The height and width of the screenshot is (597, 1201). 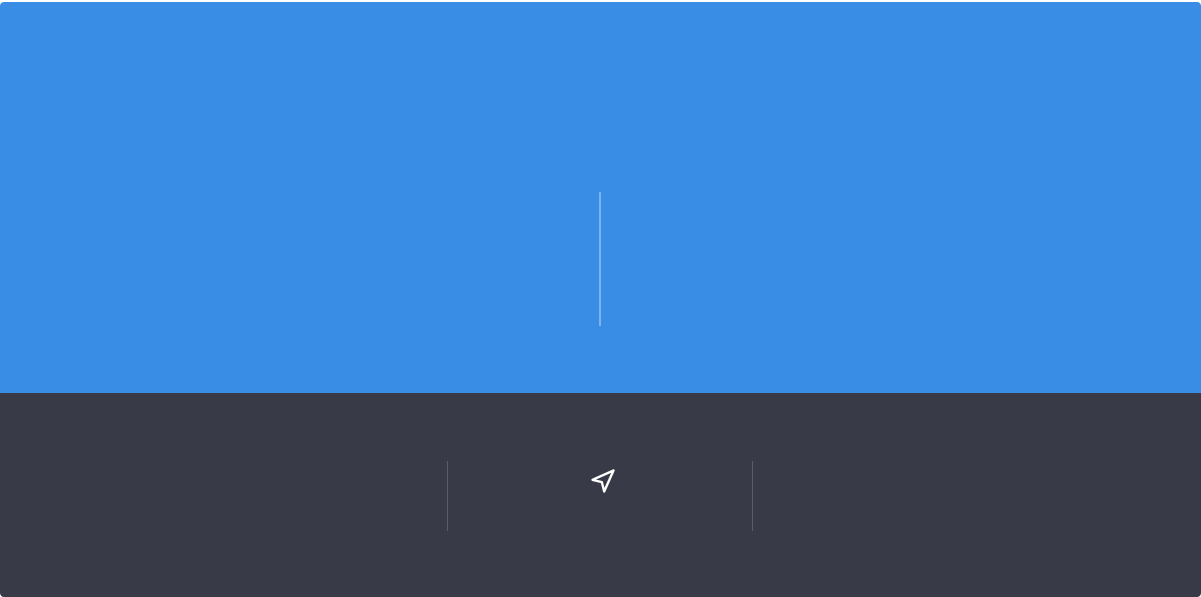 I want to click on navigation-button, so click(x=603, y=481).